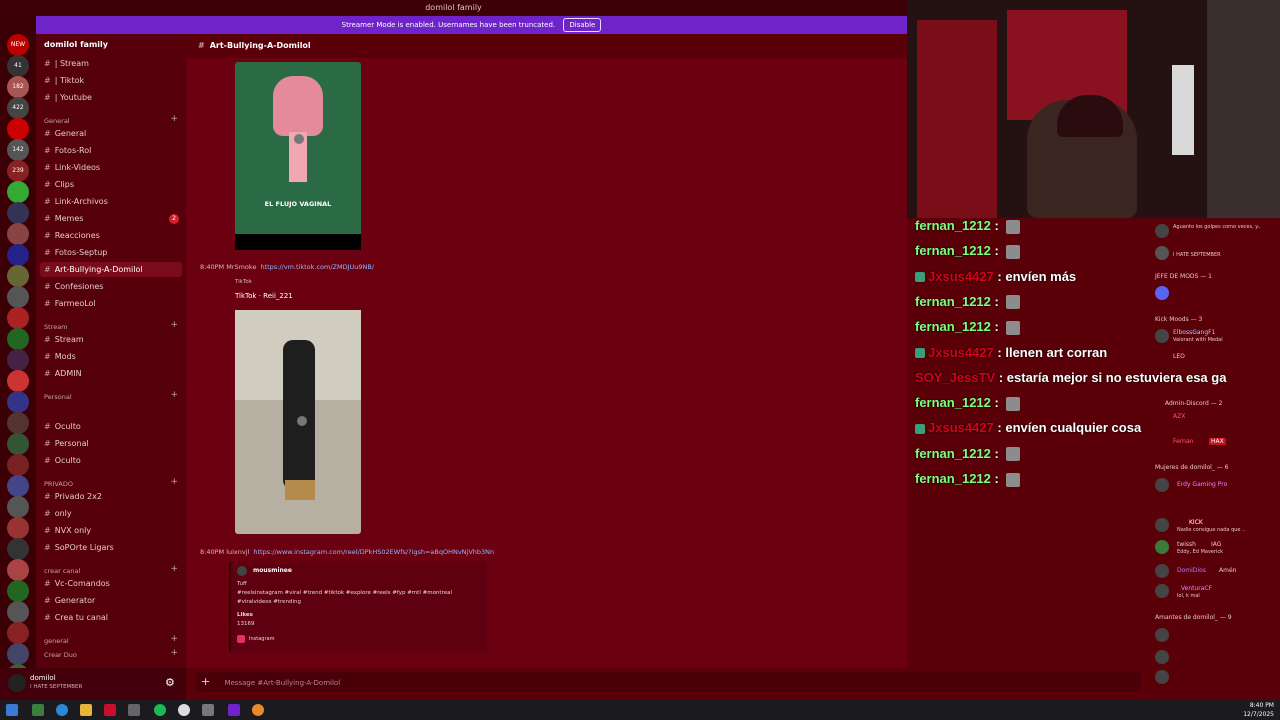 The width and height of the screenshot is (1280, 720). Describe the element at coordinates (59, 184) in the screenshot. I see `channel-item: # Clips` at that location.